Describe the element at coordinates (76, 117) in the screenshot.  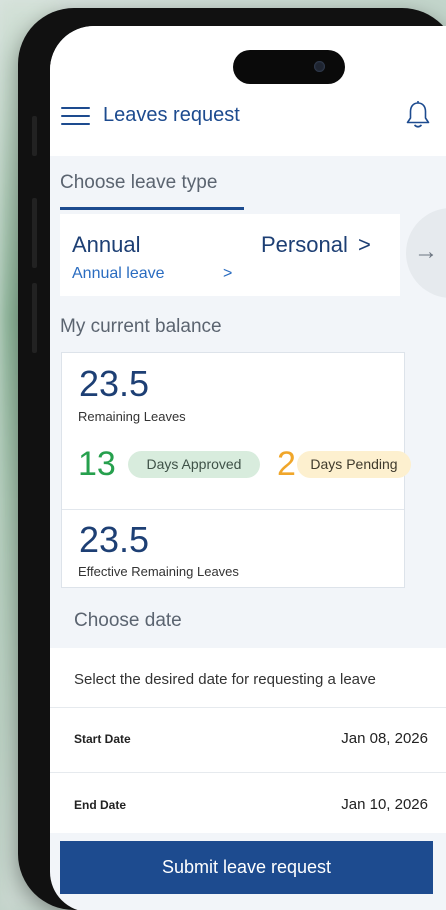
I see `hamburger-menu-icon` at that location.